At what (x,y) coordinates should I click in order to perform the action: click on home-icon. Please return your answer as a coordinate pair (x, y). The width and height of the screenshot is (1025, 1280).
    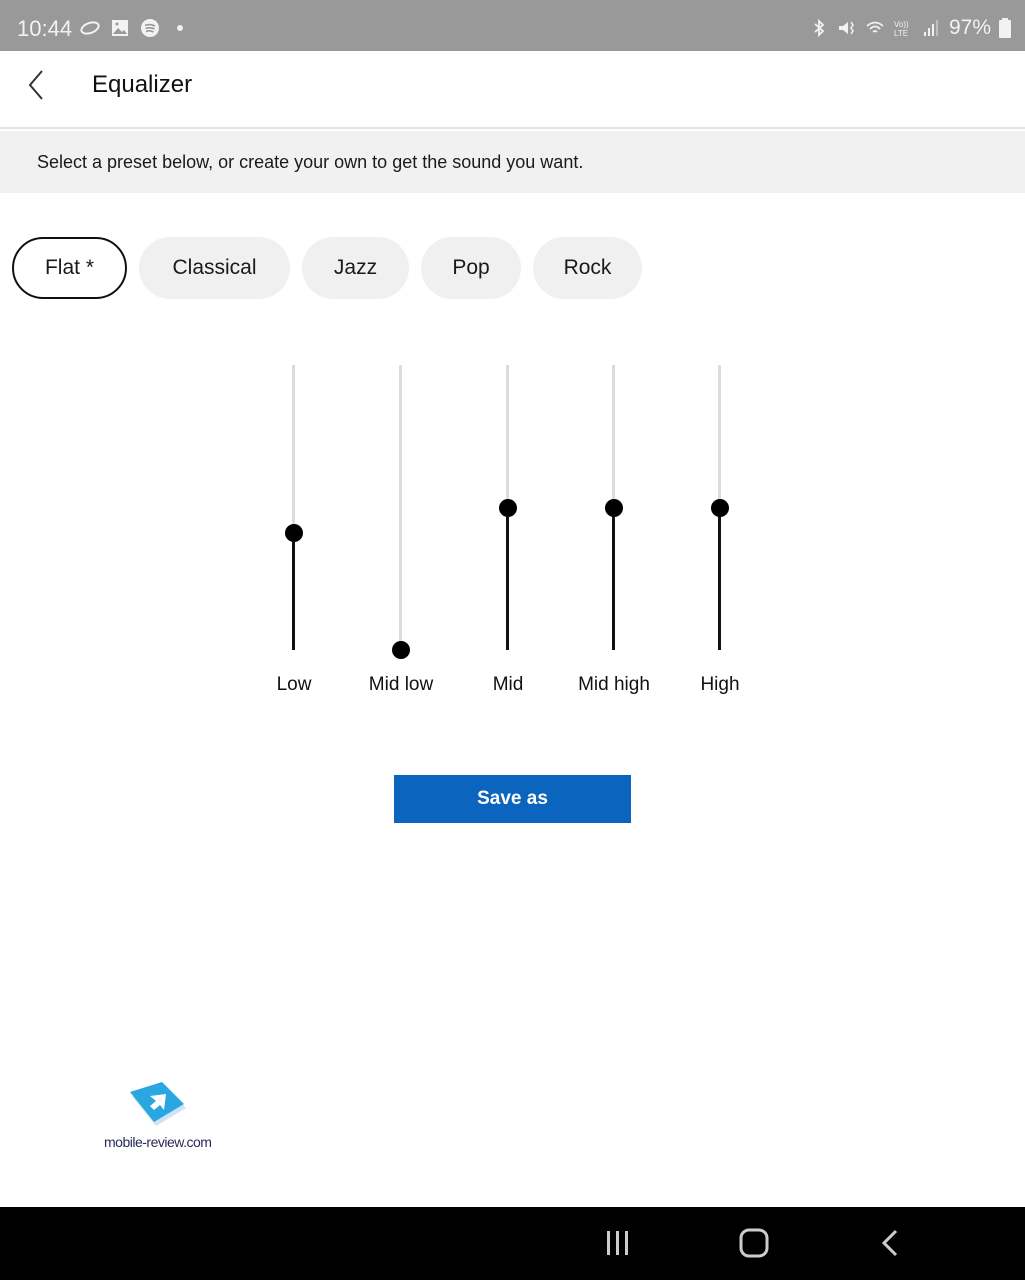
    Looking at the image, I should click on (754, 1243).